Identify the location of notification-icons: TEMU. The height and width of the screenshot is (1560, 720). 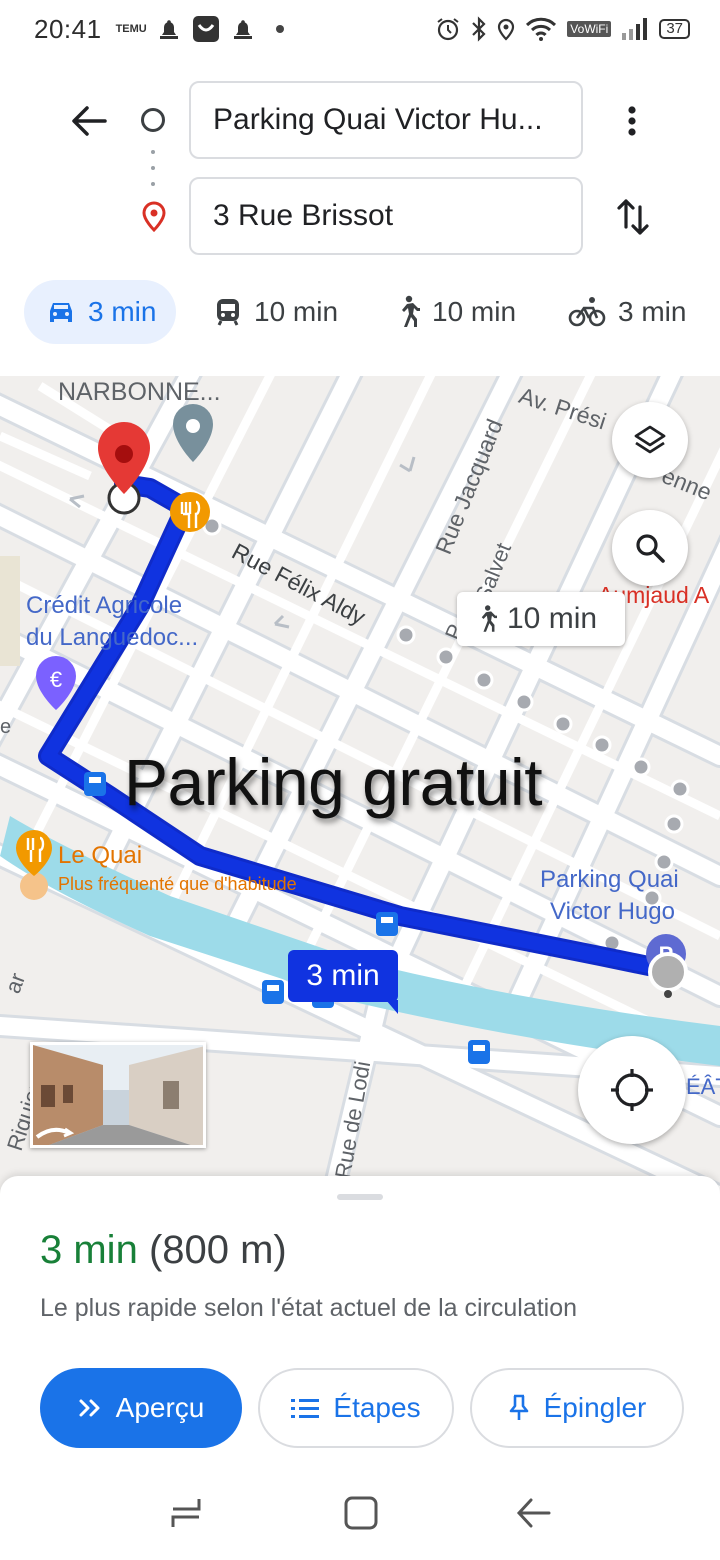
(201, 29).